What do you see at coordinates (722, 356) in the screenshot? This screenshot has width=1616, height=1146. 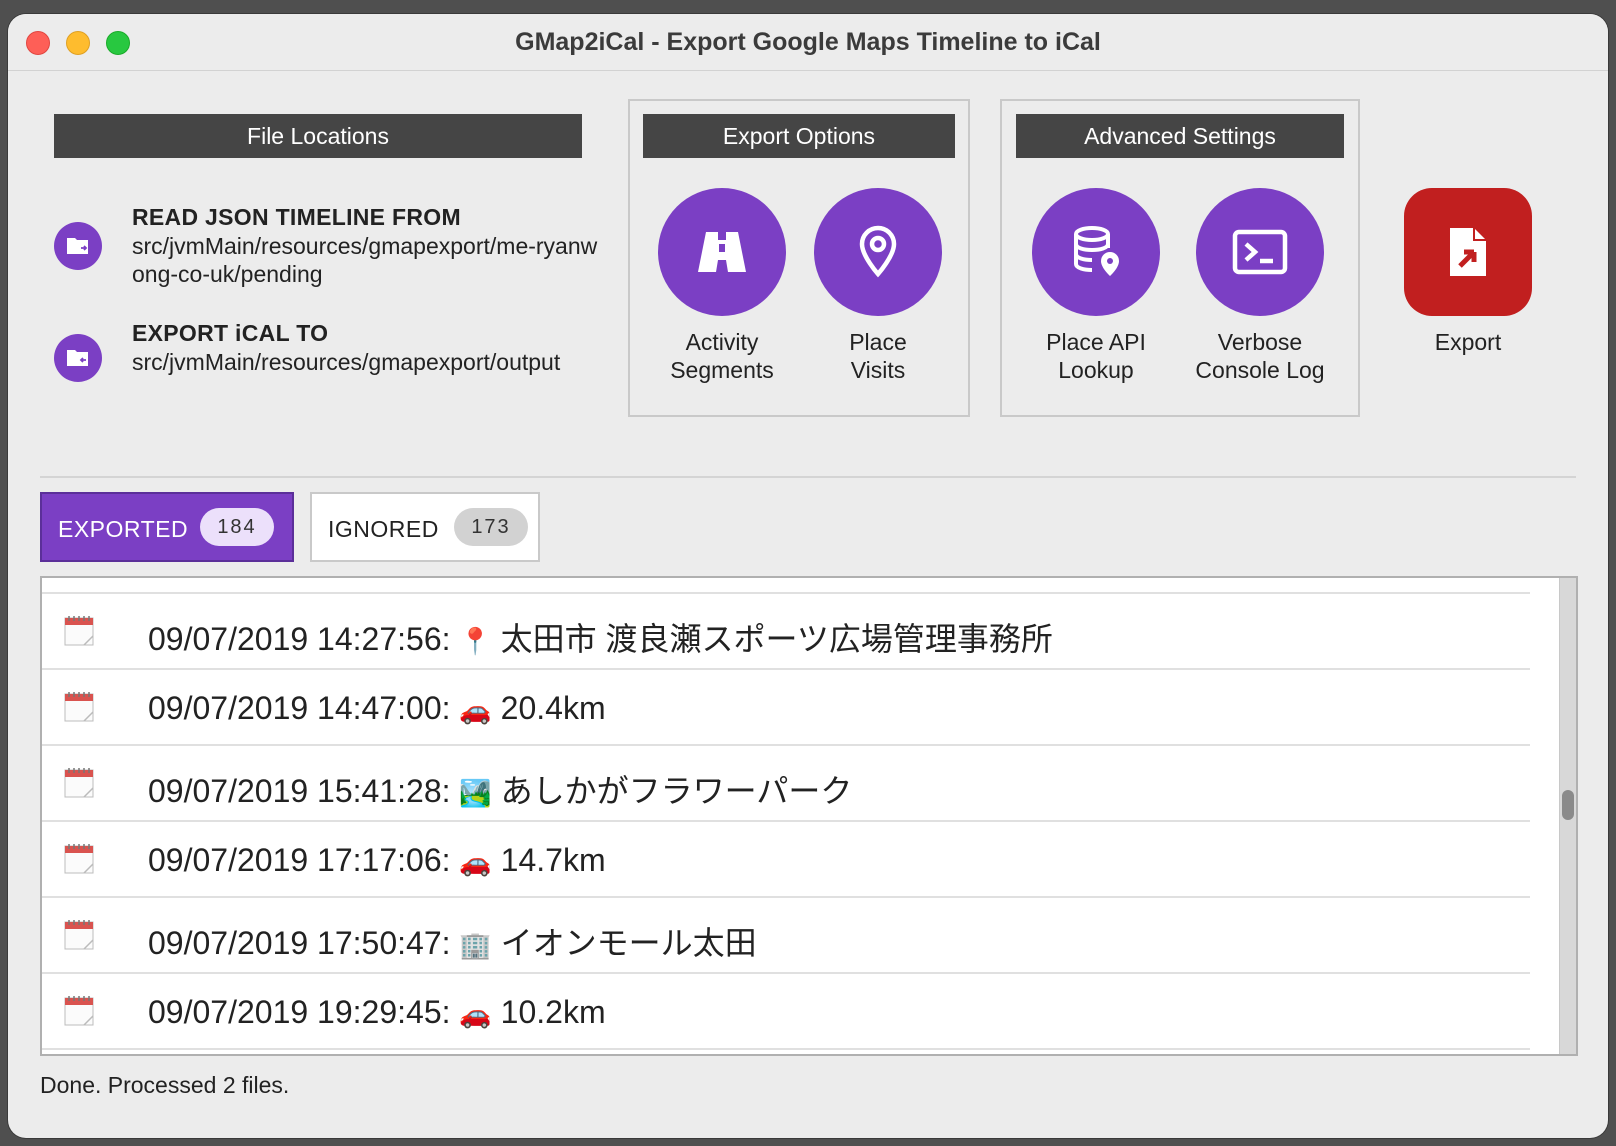 I see `activity-segments-label: Activity Segments` at bounding box center [722, 356].